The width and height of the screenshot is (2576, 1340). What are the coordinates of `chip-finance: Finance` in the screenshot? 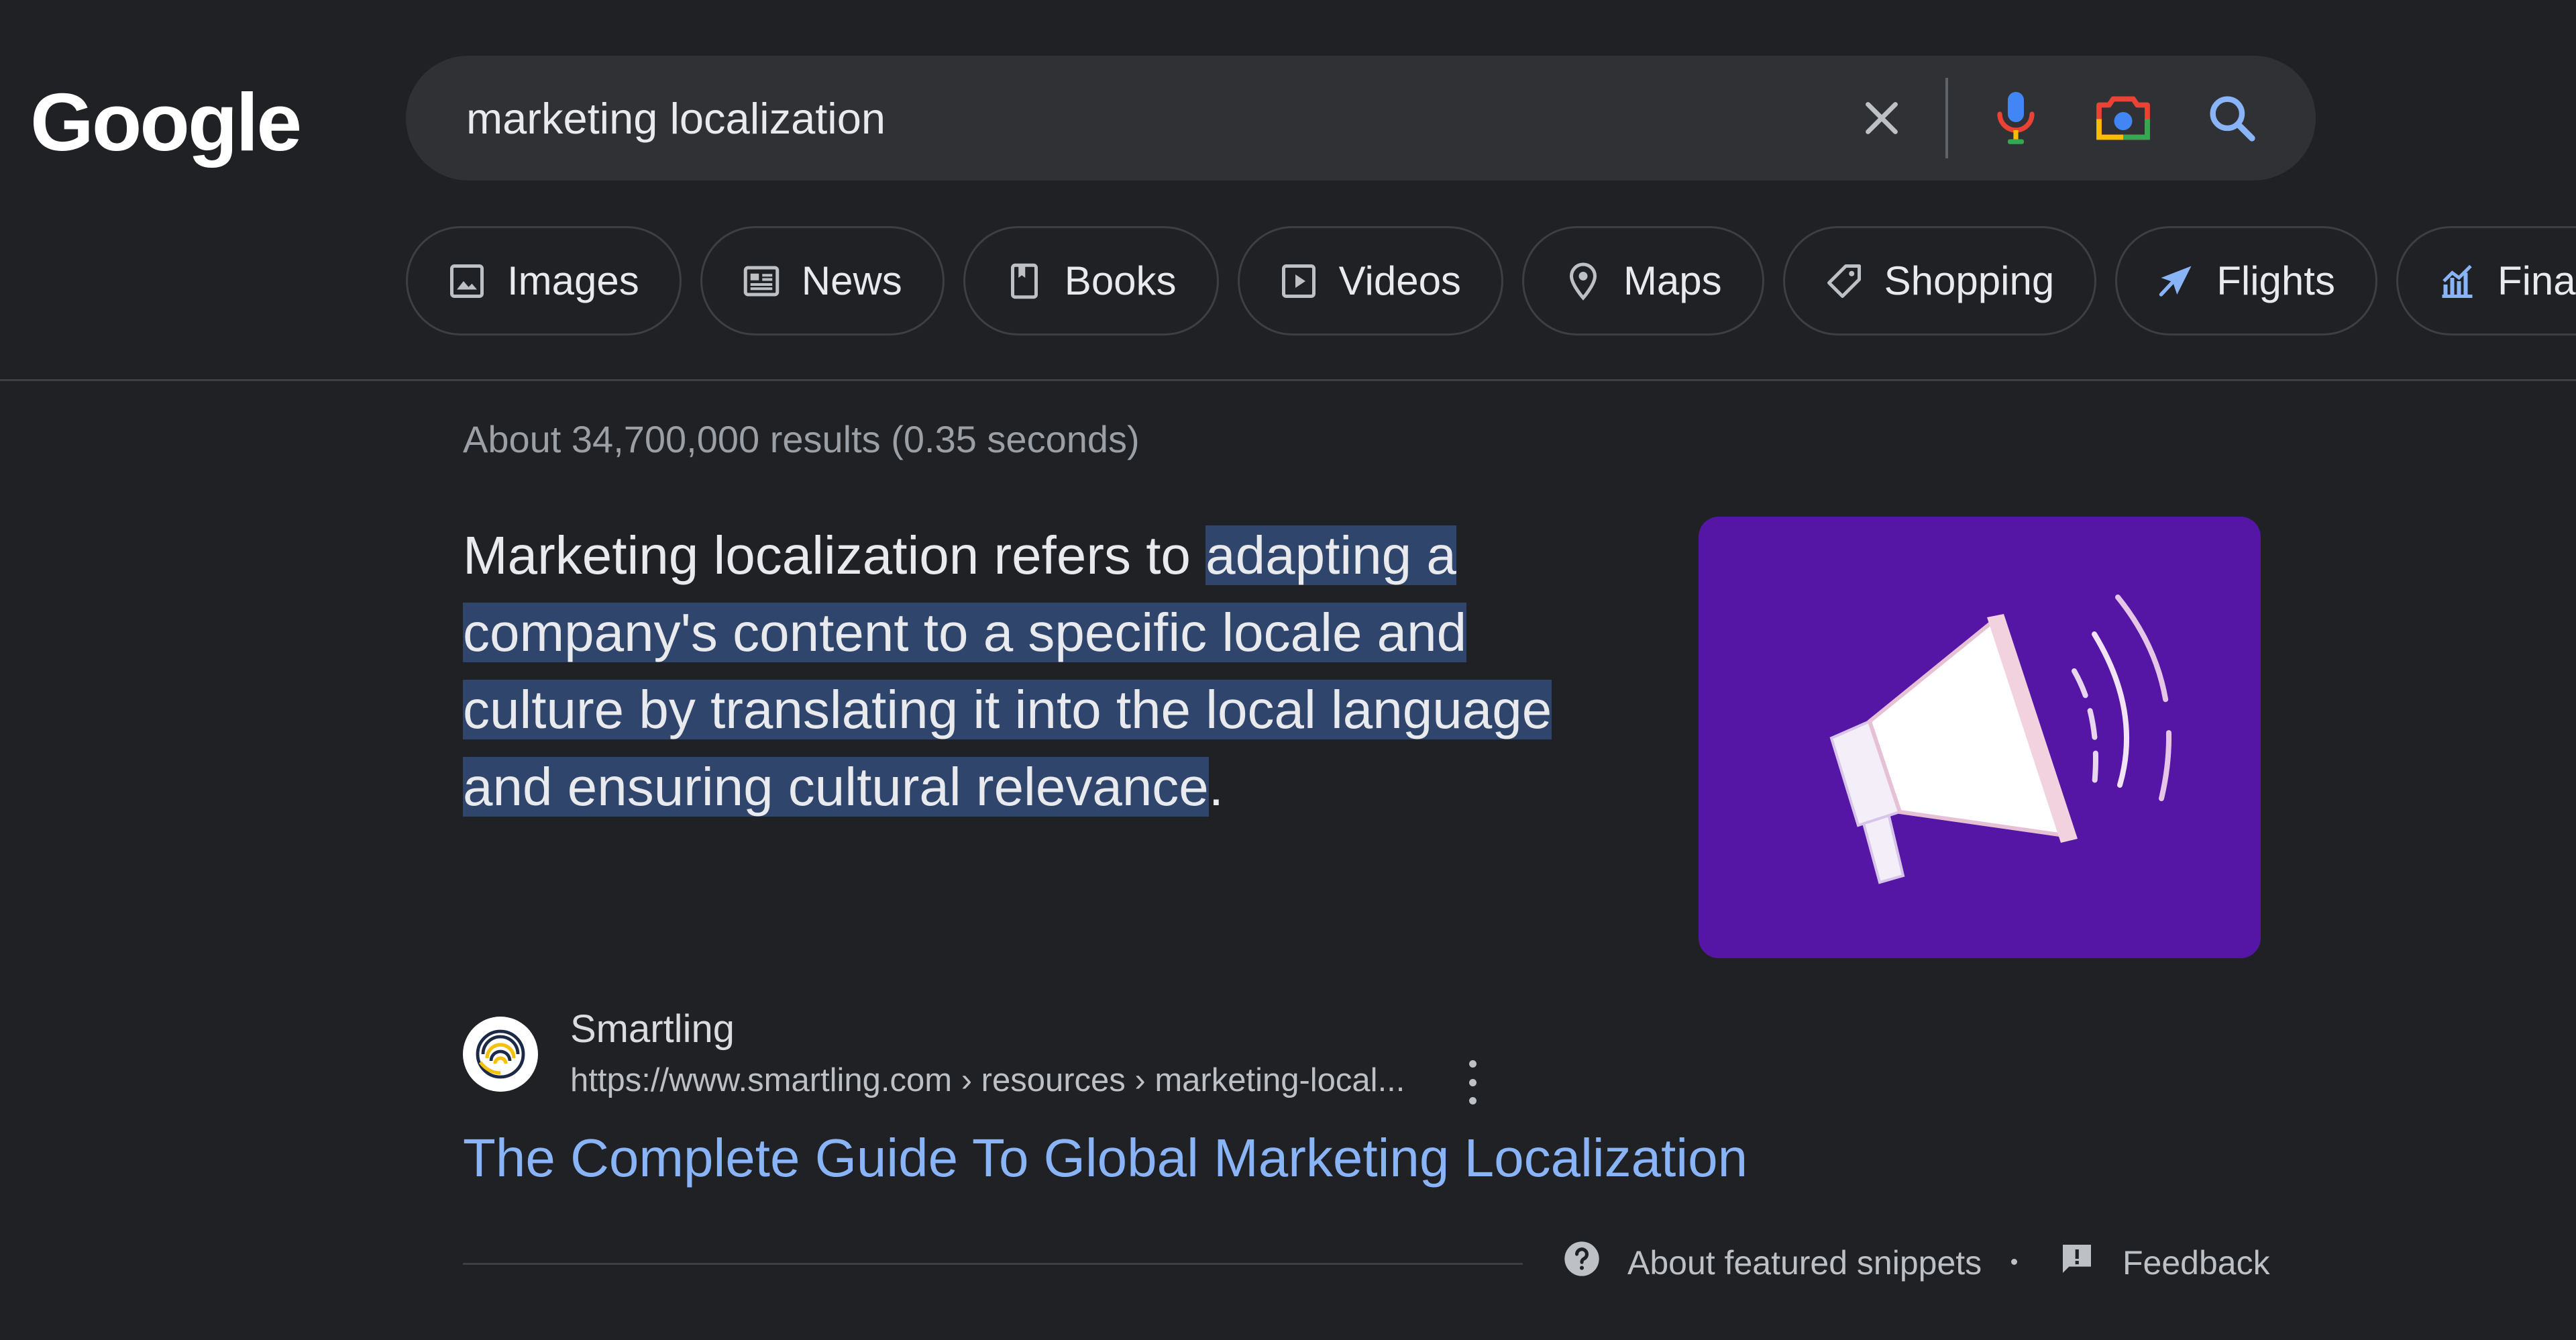 It's located at (2486, 281).